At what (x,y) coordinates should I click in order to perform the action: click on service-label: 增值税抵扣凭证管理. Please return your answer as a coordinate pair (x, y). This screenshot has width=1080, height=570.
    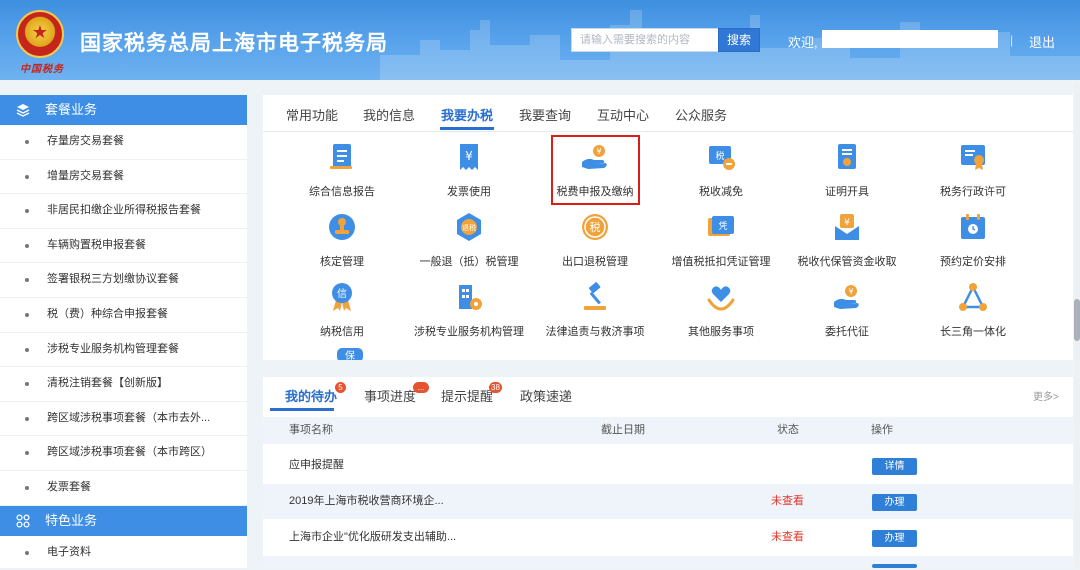
    Looking at the image, I should click on (721, 262).